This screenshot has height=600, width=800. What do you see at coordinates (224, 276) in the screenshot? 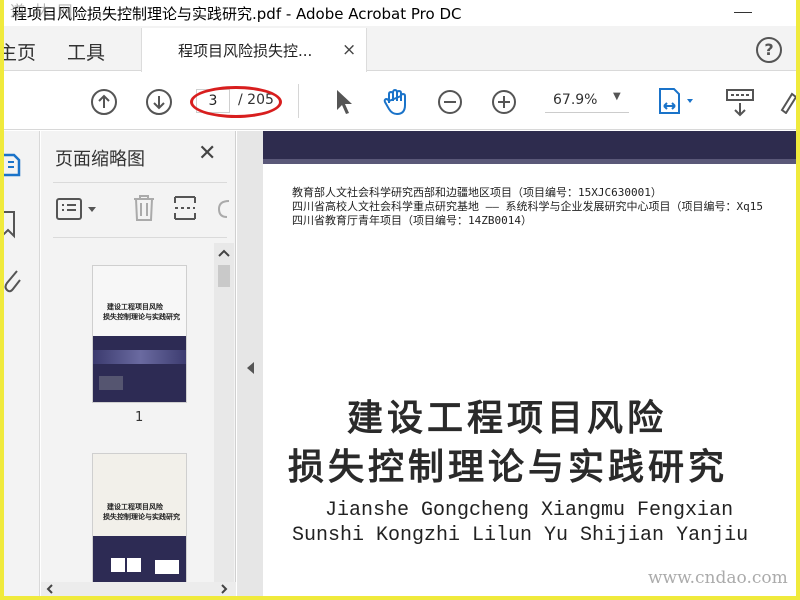
I see `scrollbar-thumb` at bounding box center [224, 276].